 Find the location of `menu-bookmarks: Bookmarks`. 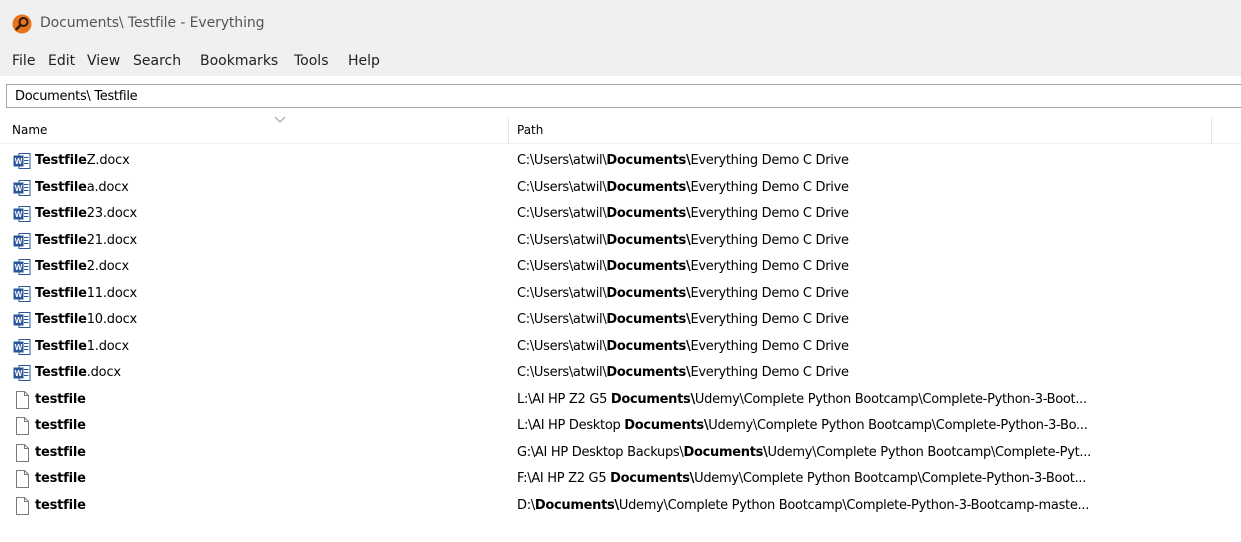

menu-bookmarks: Bookmarks is located at coordinates (239, 61).